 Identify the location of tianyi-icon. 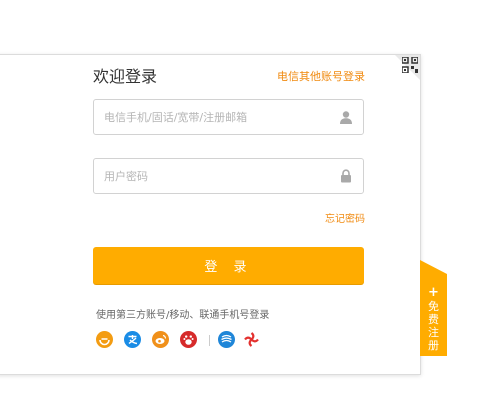
(104, 339).